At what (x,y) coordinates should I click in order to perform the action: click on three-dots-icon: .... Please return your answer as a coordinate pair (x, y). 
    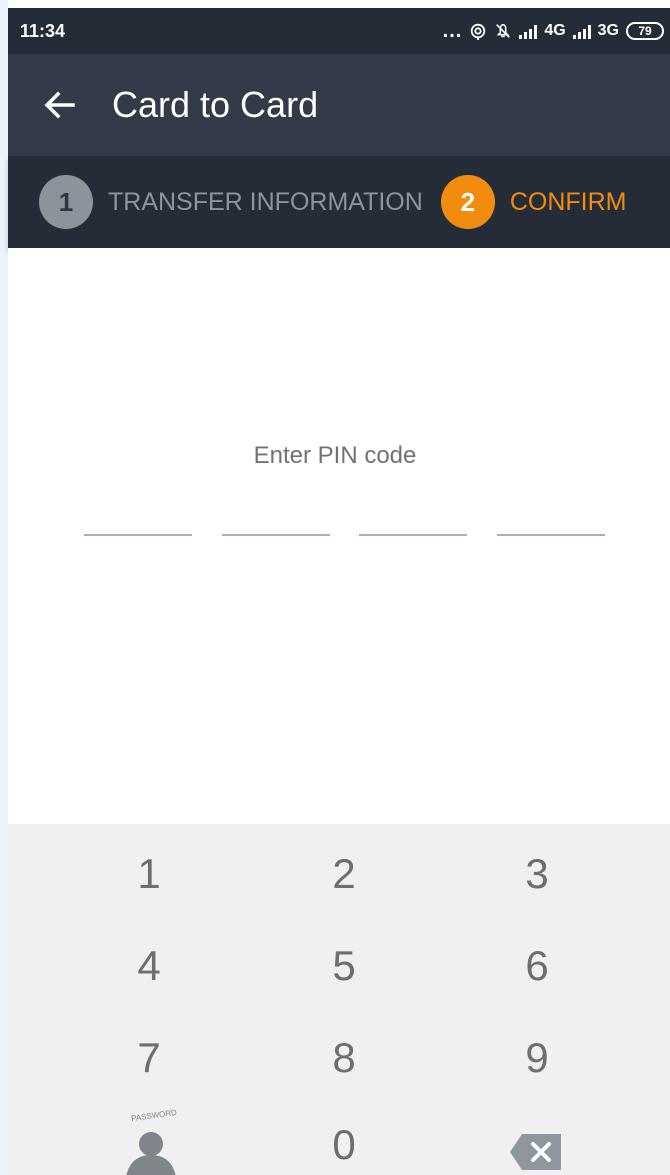
    Looking at the image, I should click on (452, 31).